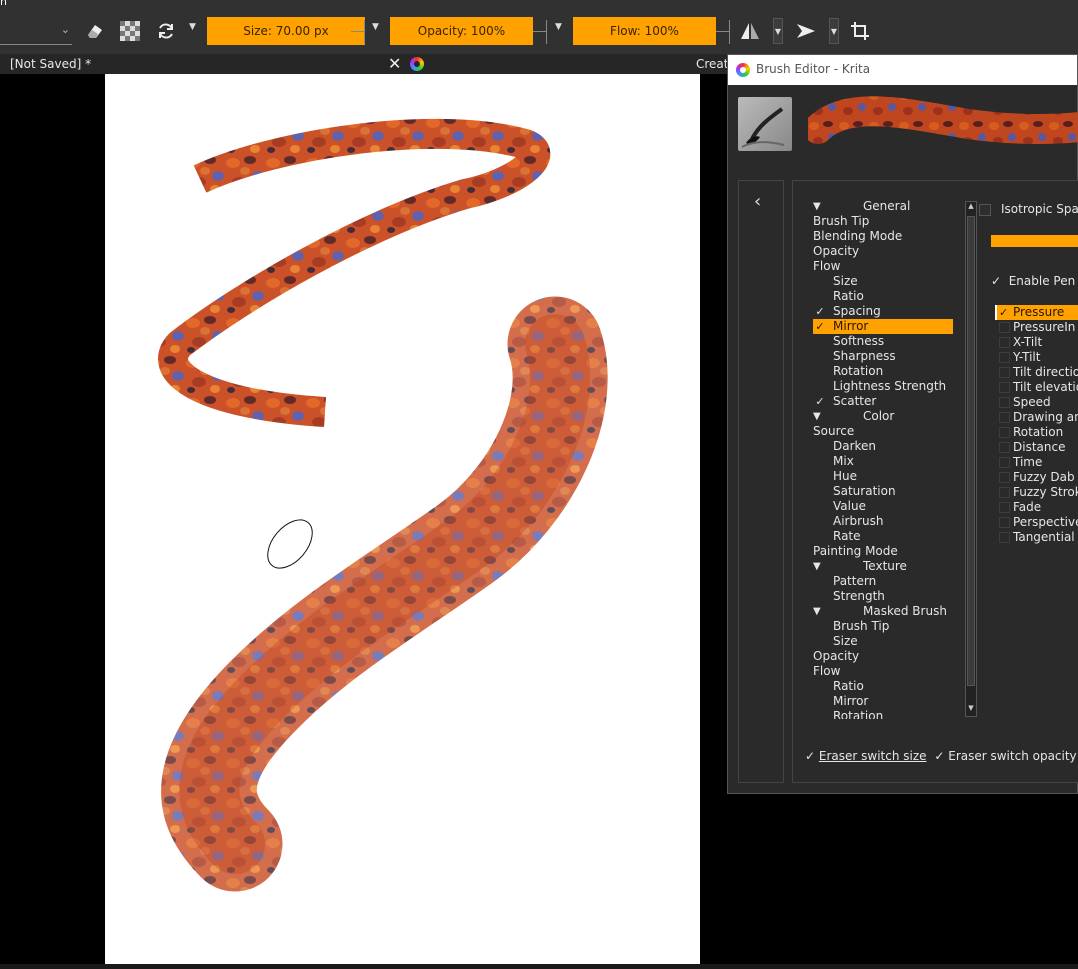  Describe the element at coordinates (888, 581) in the screenshot. I see `brush-option-item: Pattern` at that location.